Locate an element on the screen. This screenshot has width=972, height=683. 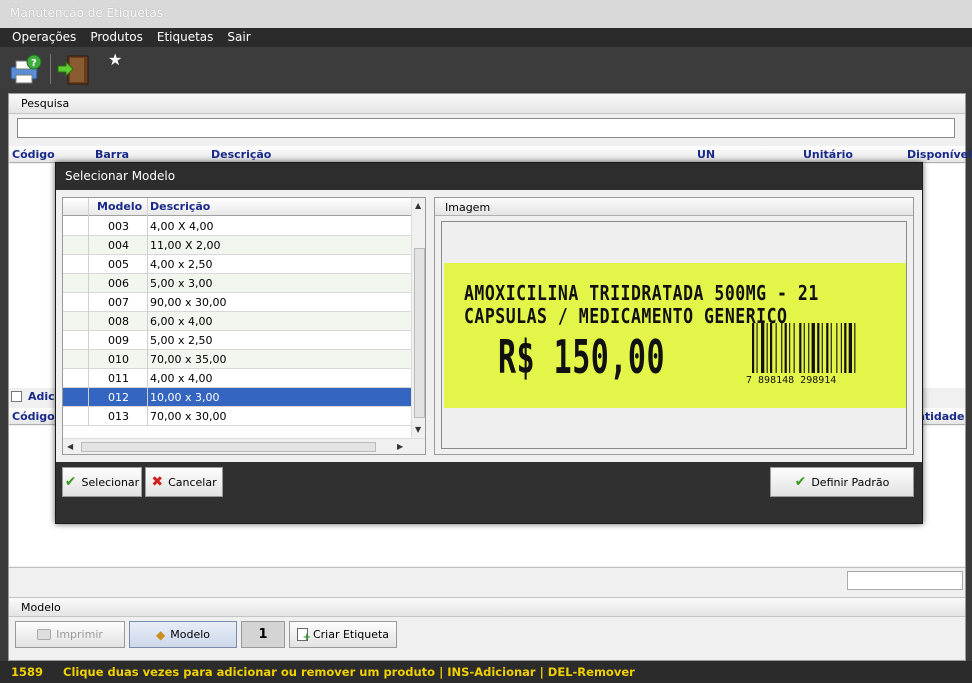
model-row: 008 6,00 x 4,00 is located at coordinates (237, 321).